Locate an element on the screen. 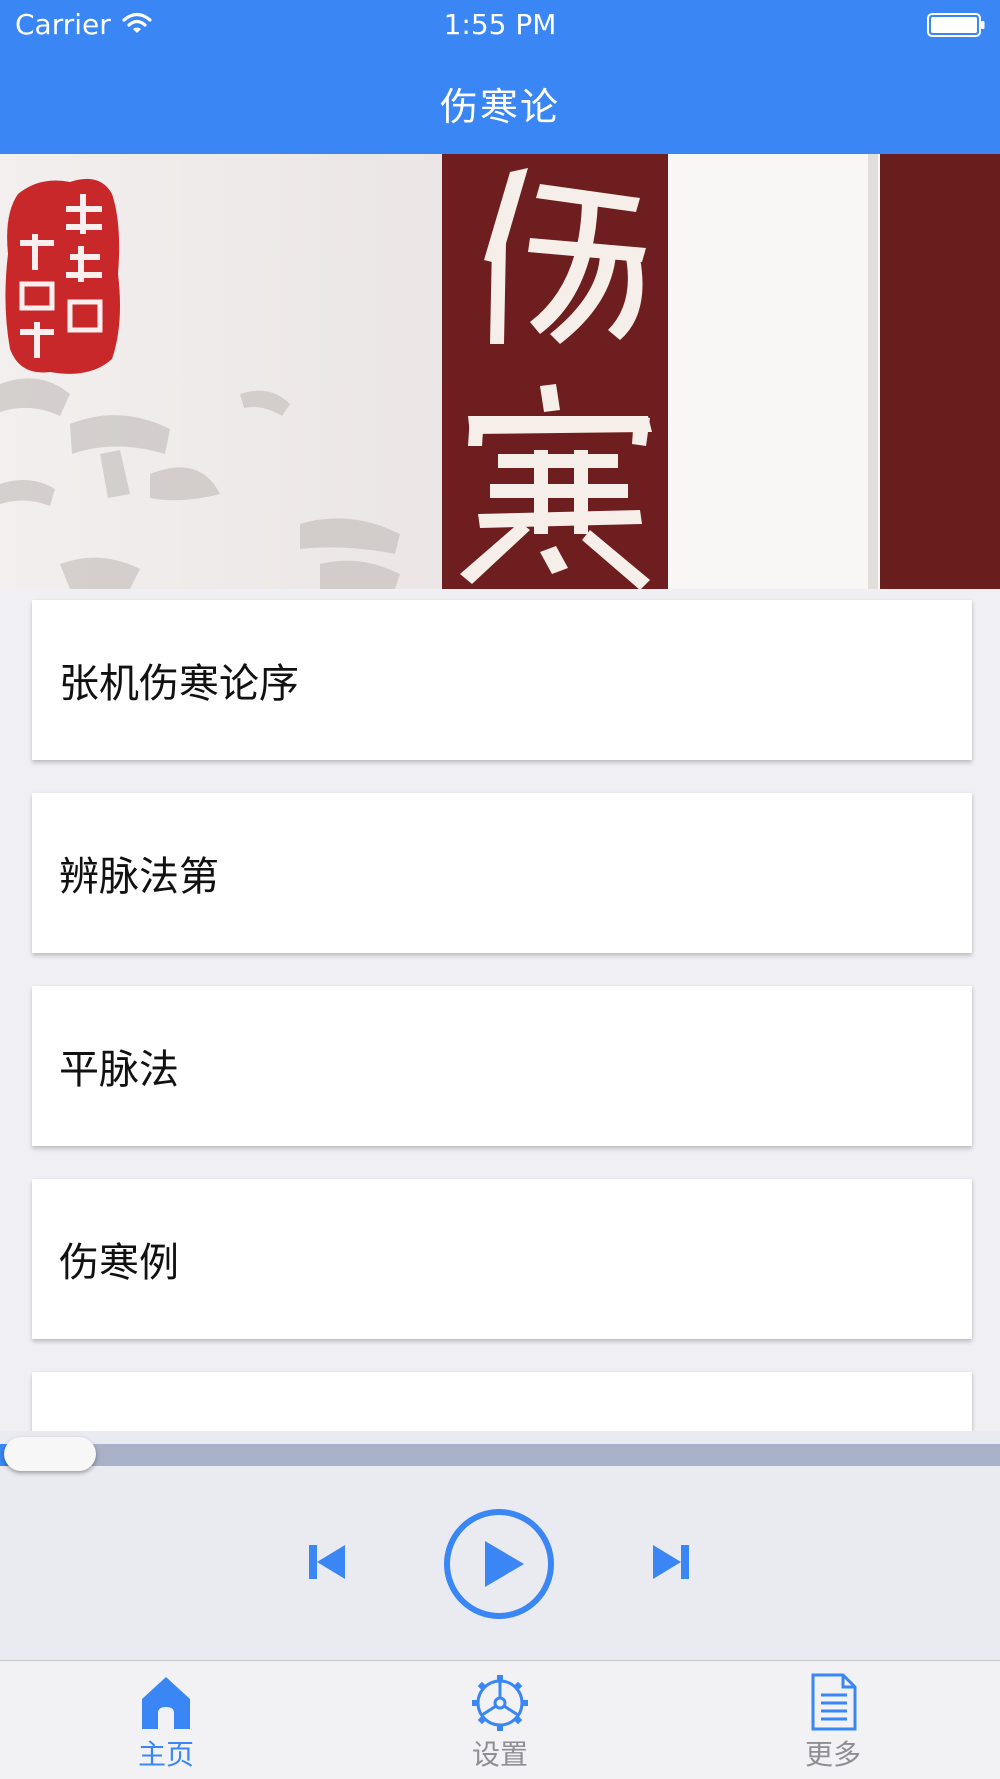 This screenshot has width=1000, height=1779. page-title: 伤寒论 is located at coordinates (499, 107).